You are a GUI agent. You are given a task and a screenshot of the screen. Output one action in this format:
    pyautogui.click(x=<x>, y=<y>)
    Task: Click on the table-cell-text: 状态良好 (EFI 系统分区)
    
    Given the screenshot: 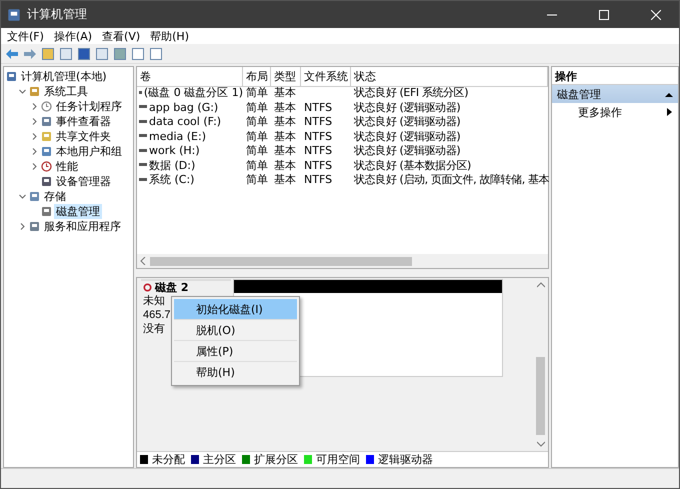 What is the action you would take?
    pyautogui.click(x=411, y=92)
    